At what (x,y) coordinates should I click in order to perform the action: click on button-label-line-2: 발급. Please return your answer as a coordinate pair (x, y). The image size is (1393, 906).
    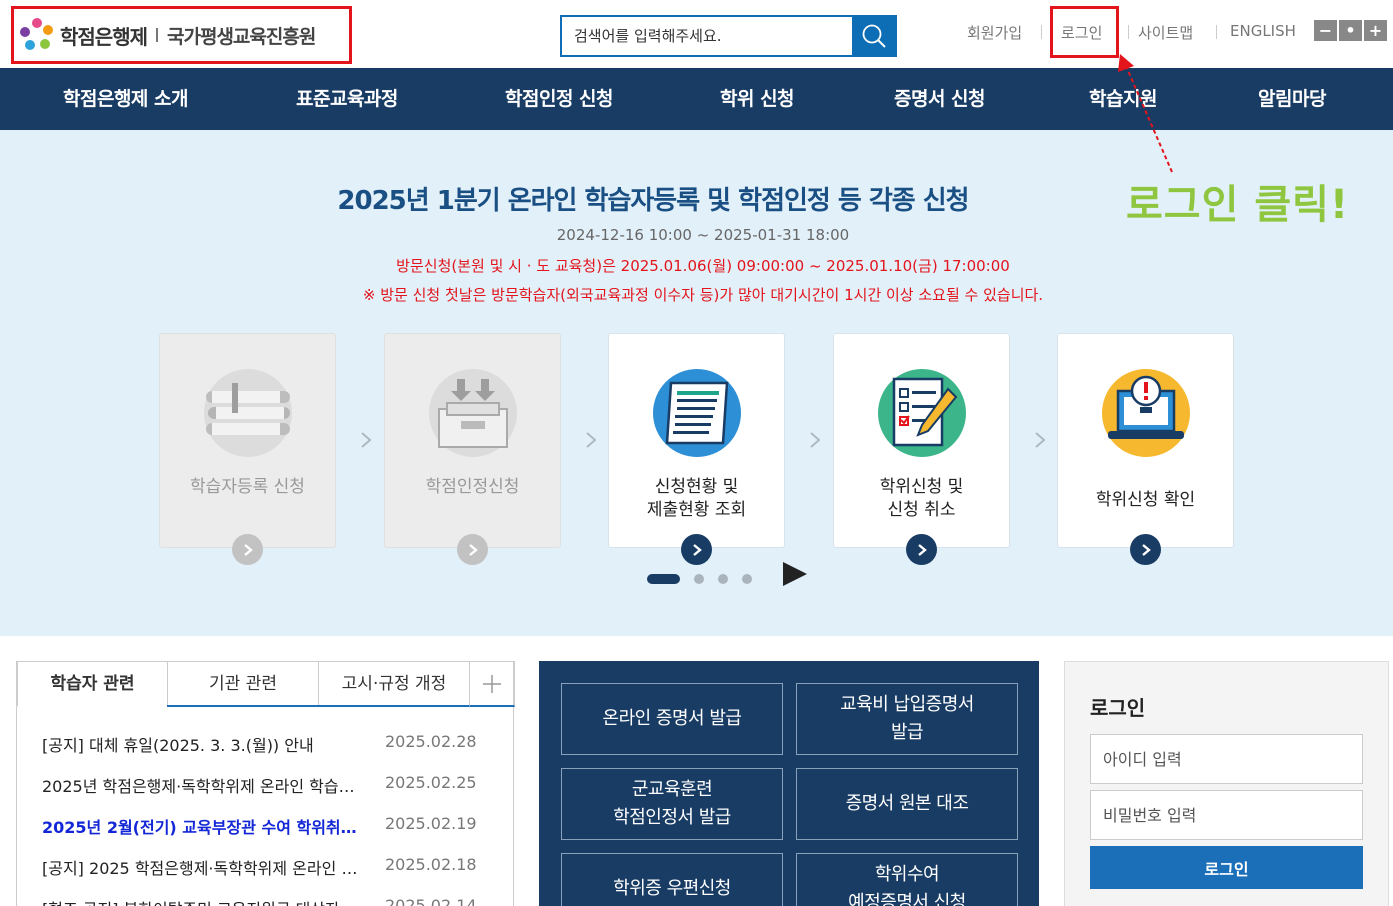
    Looking at the image, I should click on (907, 732).